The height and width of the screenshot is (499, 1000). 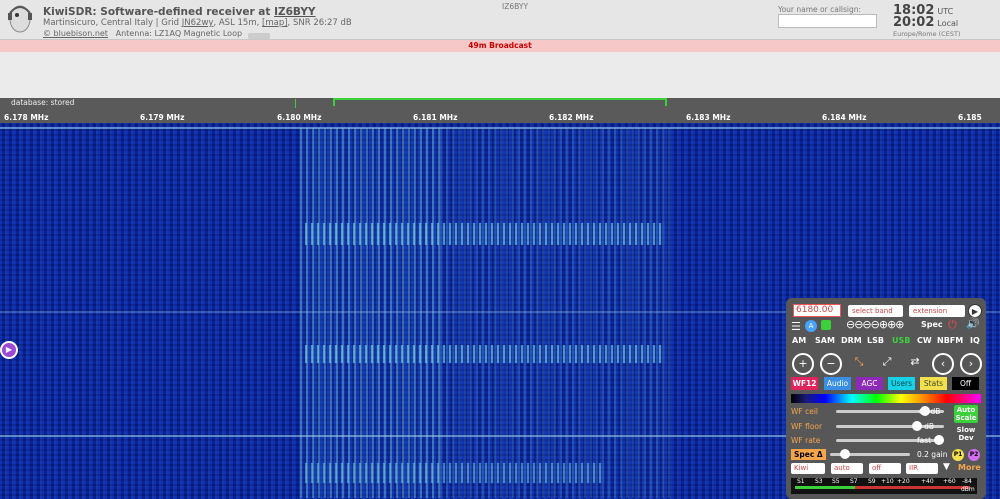 I want to click on triangle-down-icon: ▼, so click(x=946, y=467).